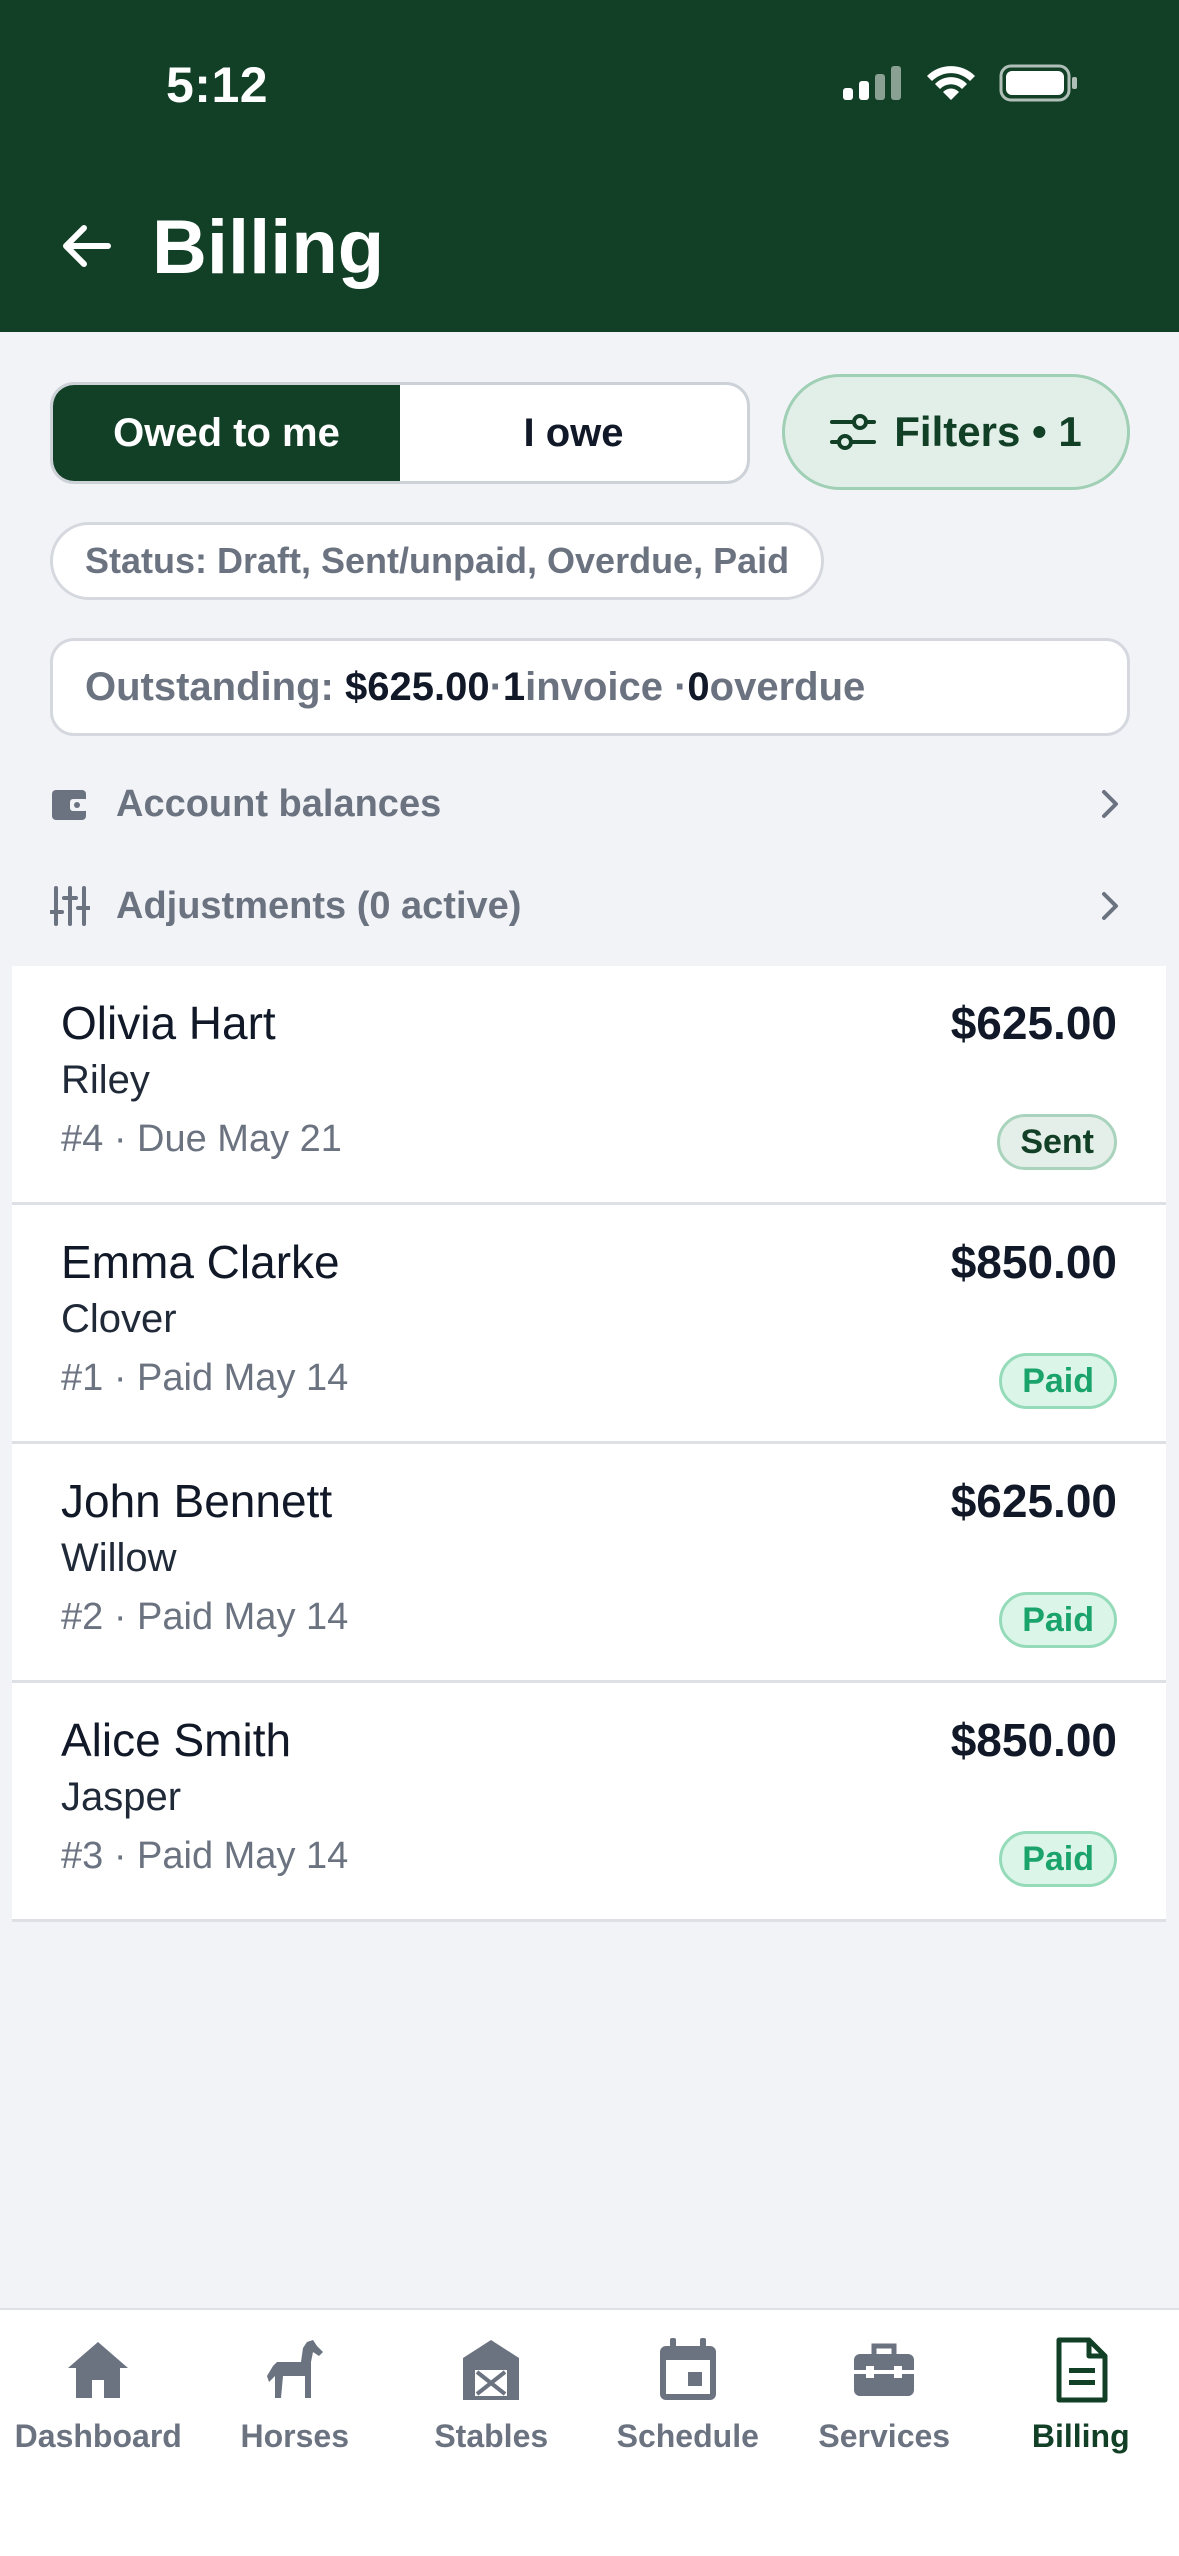 Image resolution: width=1179 pixels, height=2556 pixels. Describe the element at coordinates (205, 1856) in the screenshot. I see `invoice-meta: #3 · Paid May 14` at that location.